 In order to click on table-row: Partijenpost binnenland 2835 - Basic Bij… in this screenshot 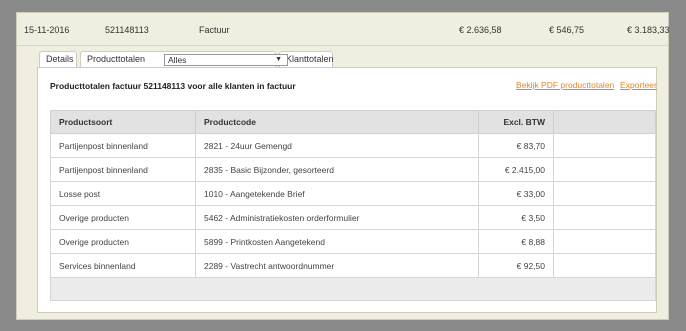, I will do `click(353, 169)`.